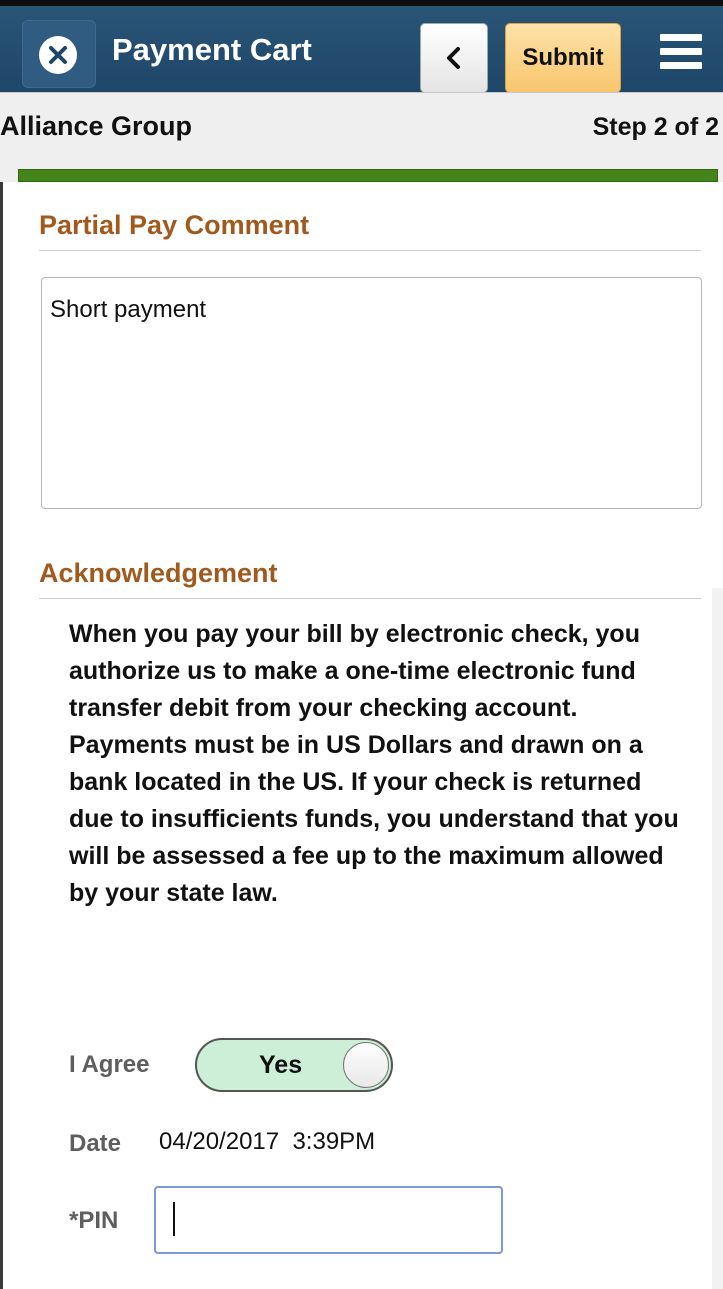 The width and height of the screenshot is (723, 1289). What do you see at coordinates (212, 49) in the screenshot?
I see `page-title: Payment Cart` at bounding box center [212, 49].